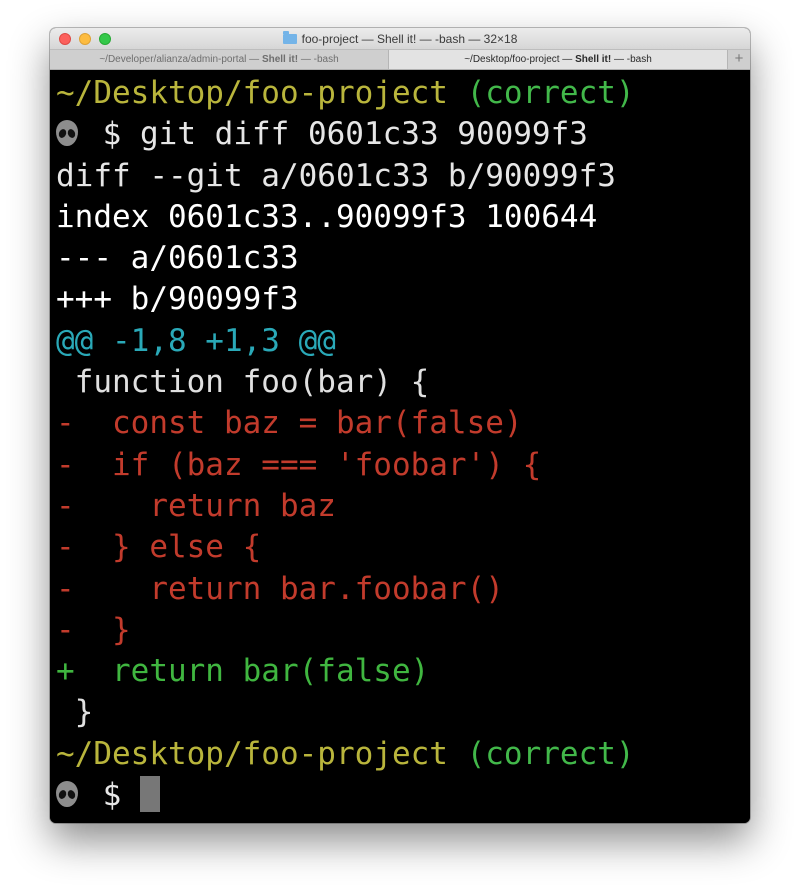  I want to click on diff-context-line: function foo(bar) {, so click(243, 382).